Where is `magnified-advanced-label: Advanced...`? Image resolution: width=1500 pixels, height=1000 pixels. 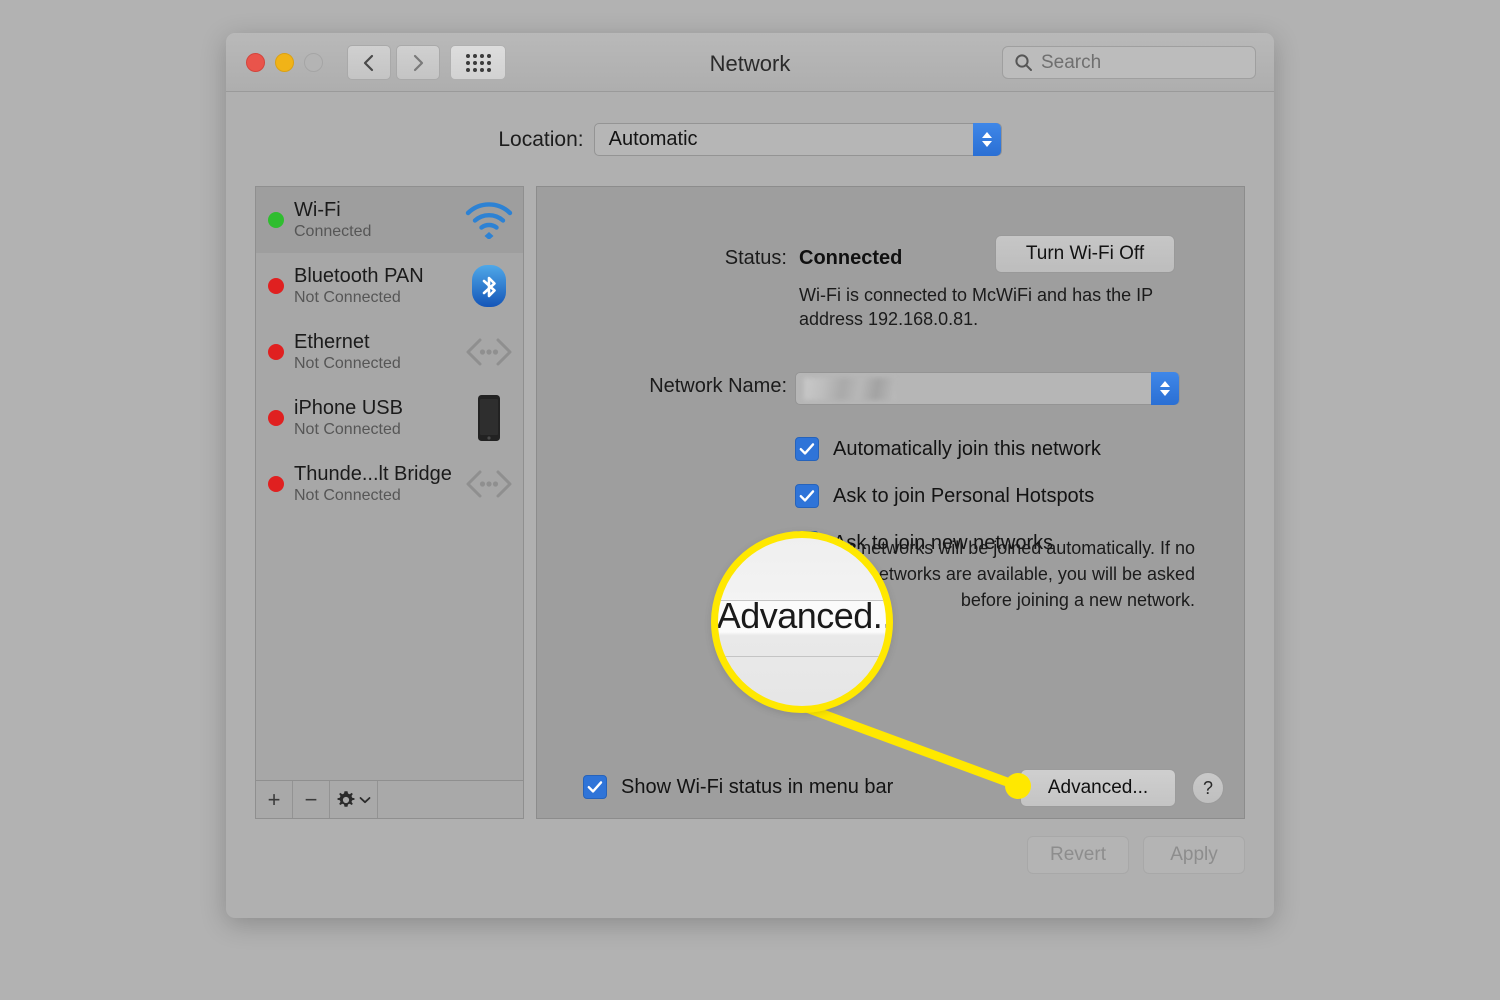
magnified-advanced-label: Advanced... is located at coordinates (804, 615).